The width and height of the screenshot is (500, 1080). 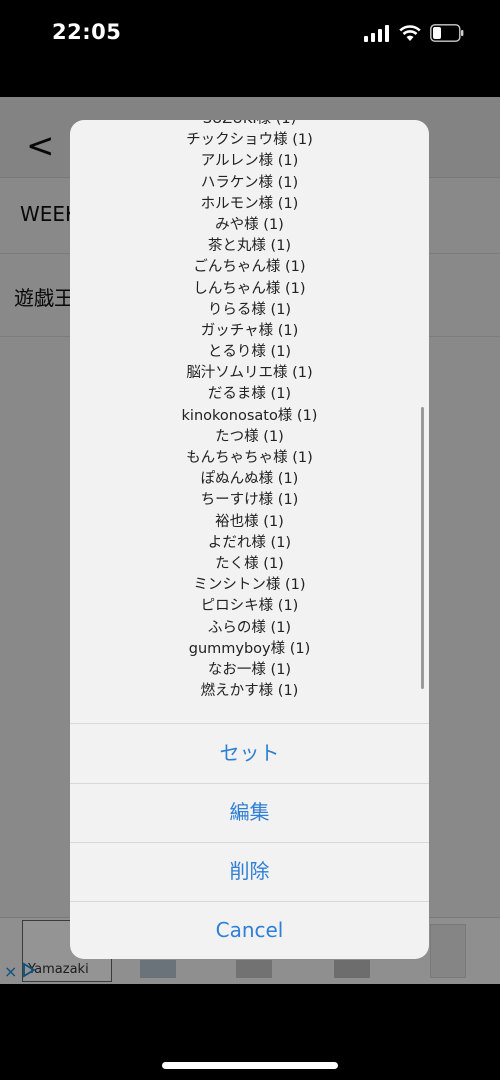 What do you see at coordinates (249, 627) in the screenshot?
I see `name-list-item: ふらの様 (1)` at bounding box center [249, 627].